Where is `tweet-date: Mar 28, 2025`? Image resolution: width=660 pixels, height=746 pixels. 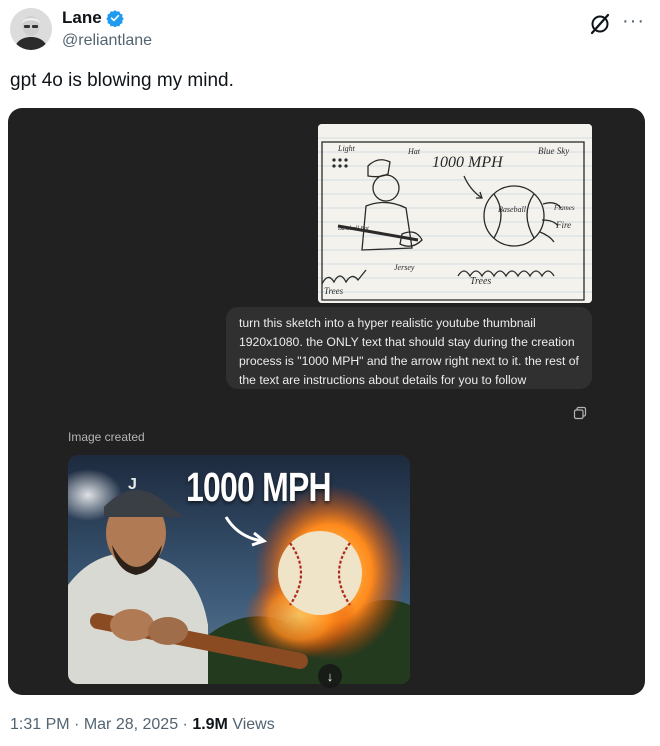 tweet-date: Mar 28, 2025 is located at coordinates (131, 724).